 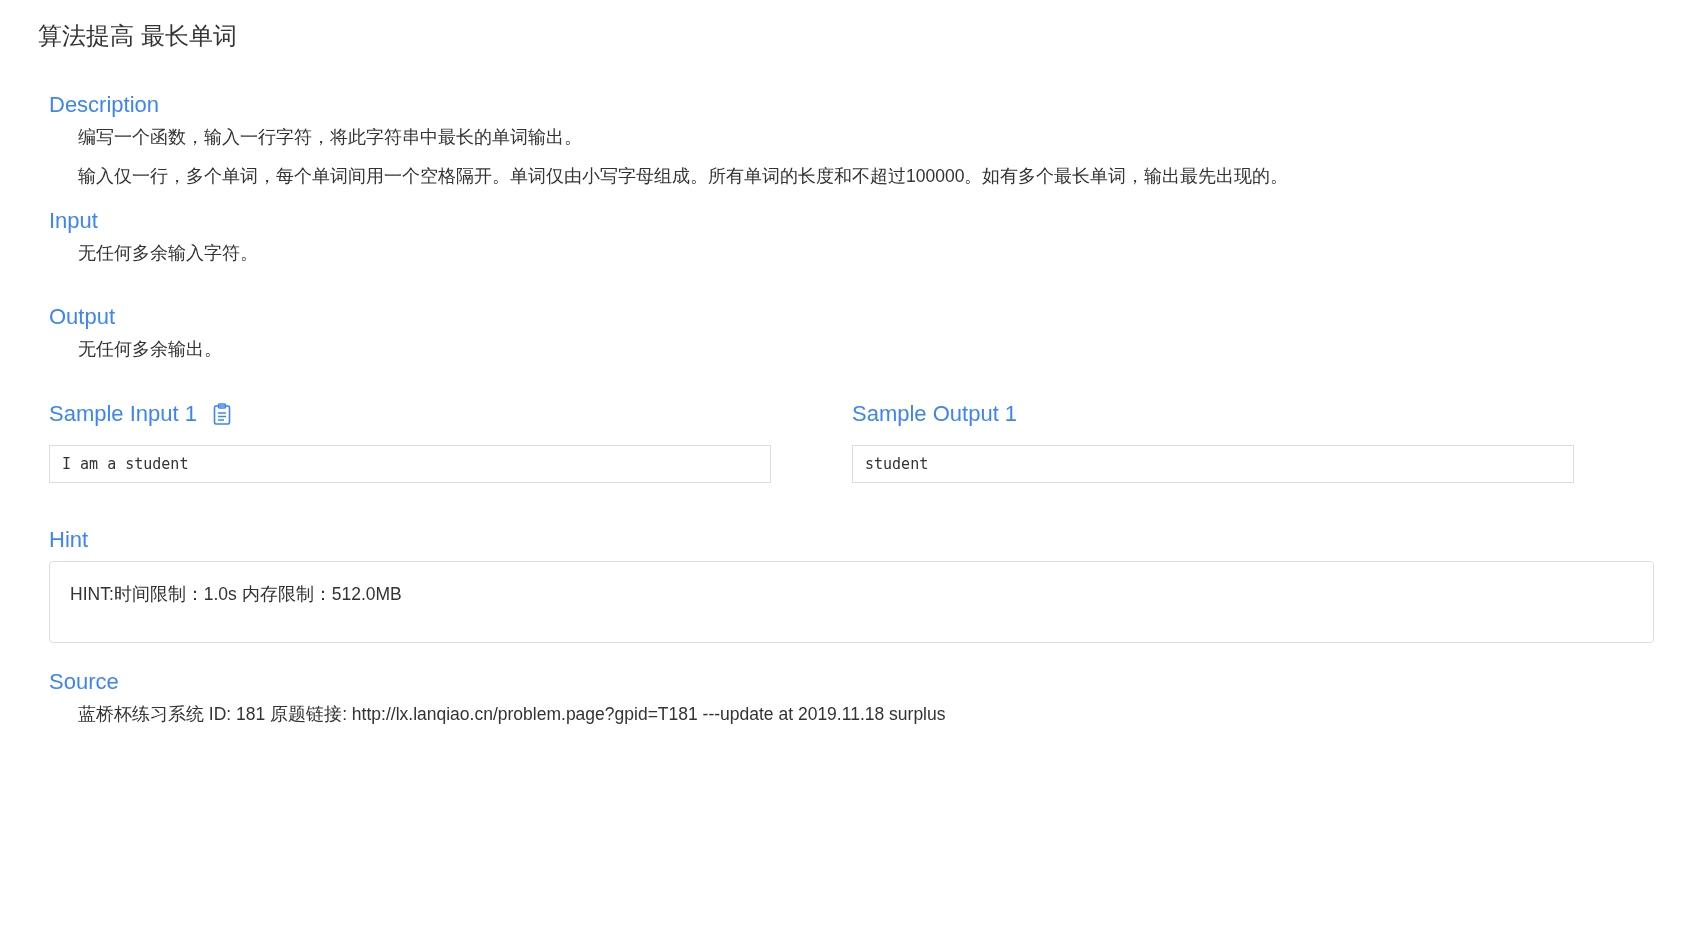 What do you see at coordinates (330, 137) in the screenshot?
I see `section-text: 编写一个函数，输入一行字符，将此字符串中最长的单词输出。` at bounding box center [330, 137].